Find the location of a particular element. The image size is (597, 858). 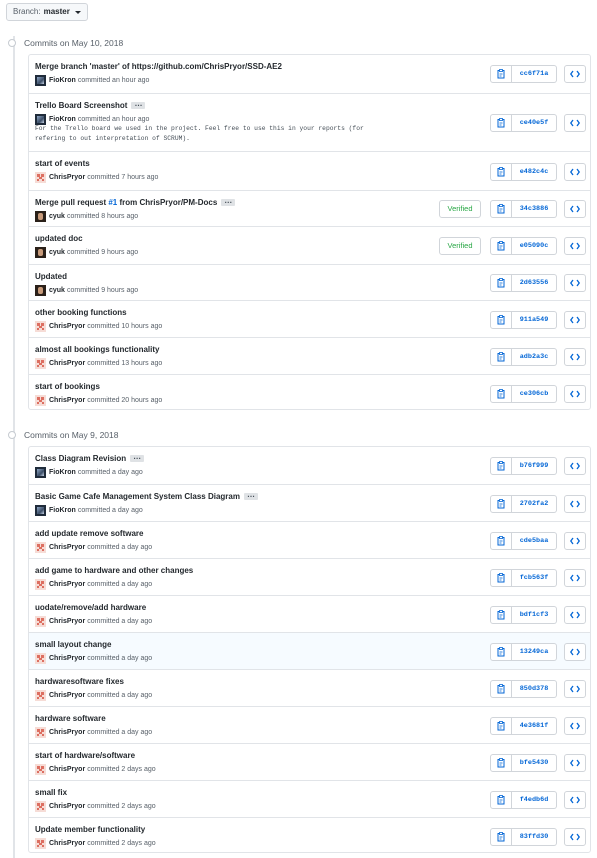

commit-sha-link: 850d378 is located at coordinates (534, 689).